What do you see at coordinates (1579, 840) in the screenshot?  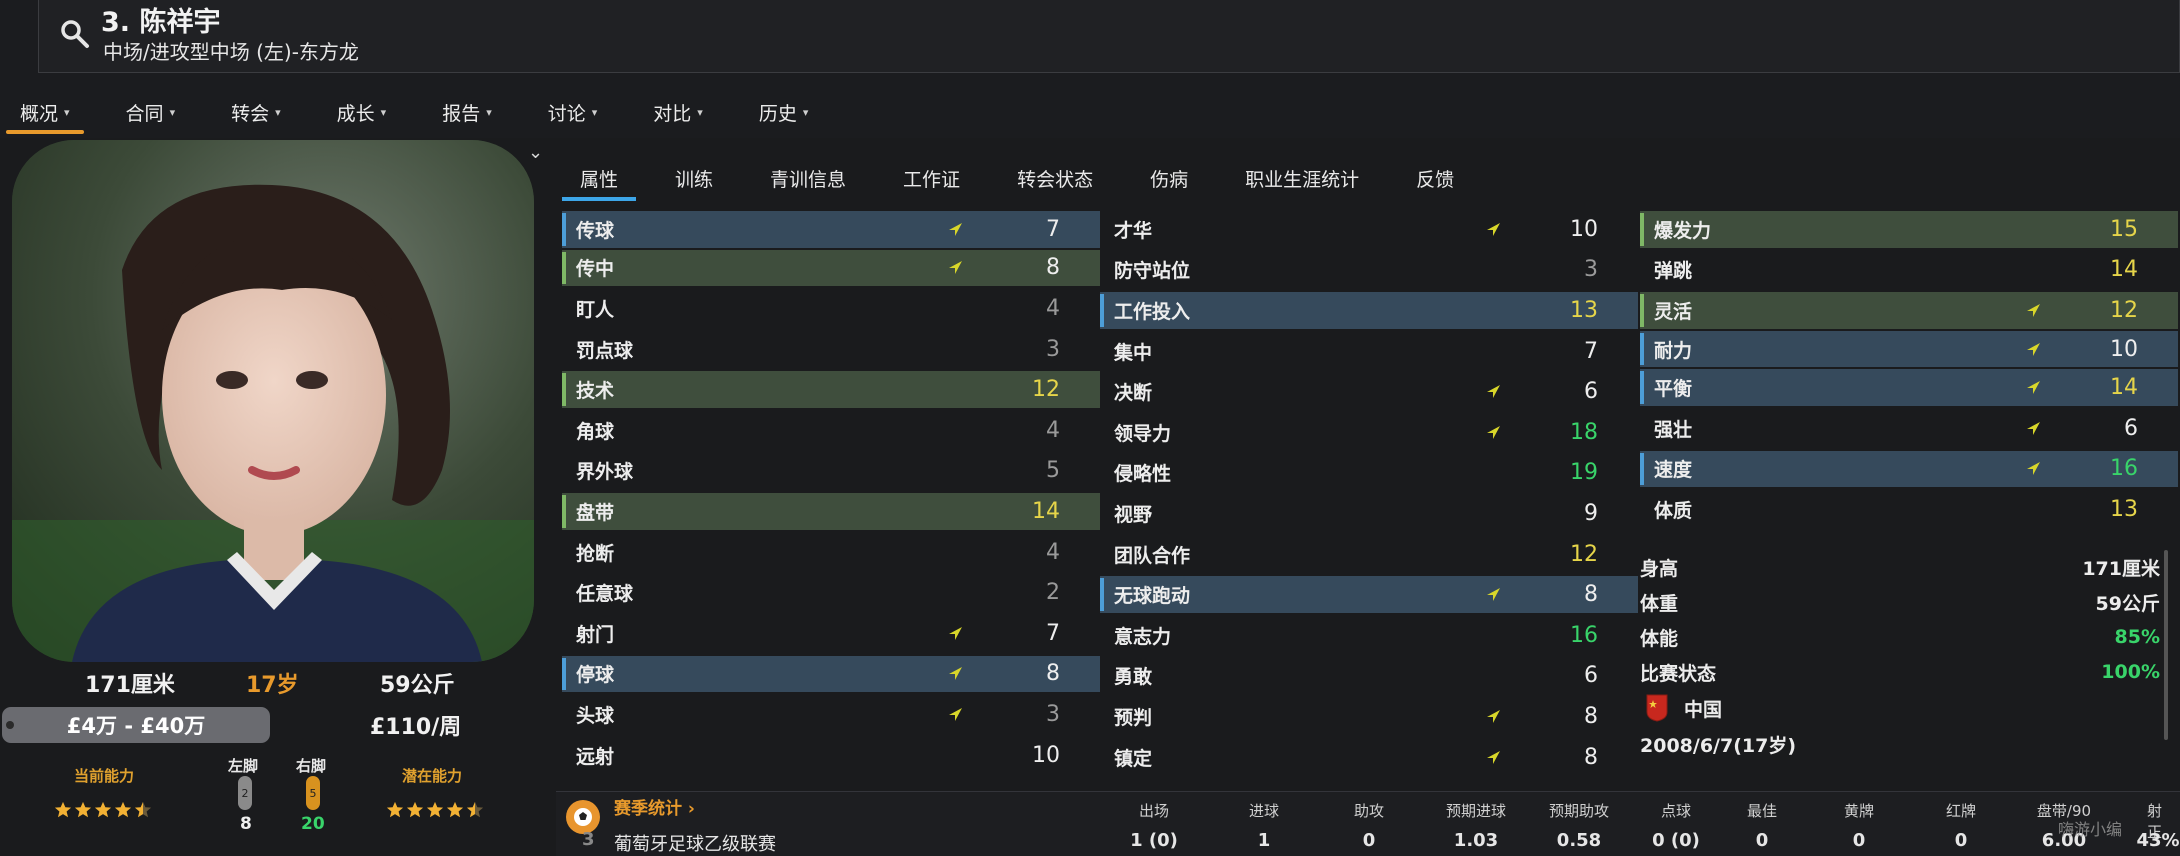 I see `stat-value: 0.58` at bounding box center [1579, 840].